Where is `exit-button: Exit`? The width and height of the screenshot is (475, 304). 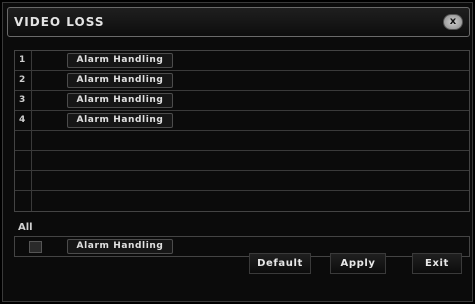 exit-button: Exit is located at coordinates (437, 263).